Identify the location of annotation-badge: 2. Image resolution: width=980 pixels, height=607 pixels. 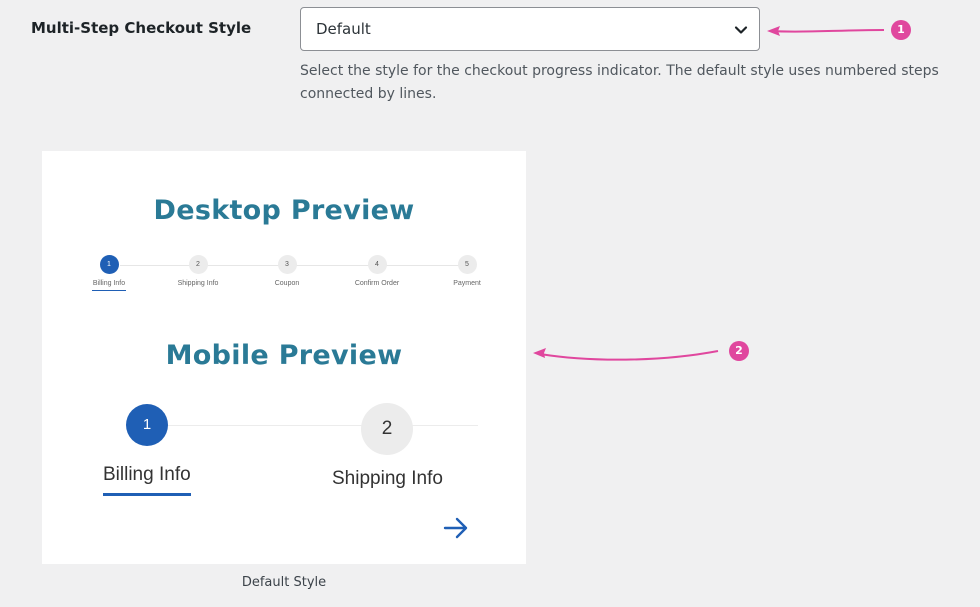
(739, 351).